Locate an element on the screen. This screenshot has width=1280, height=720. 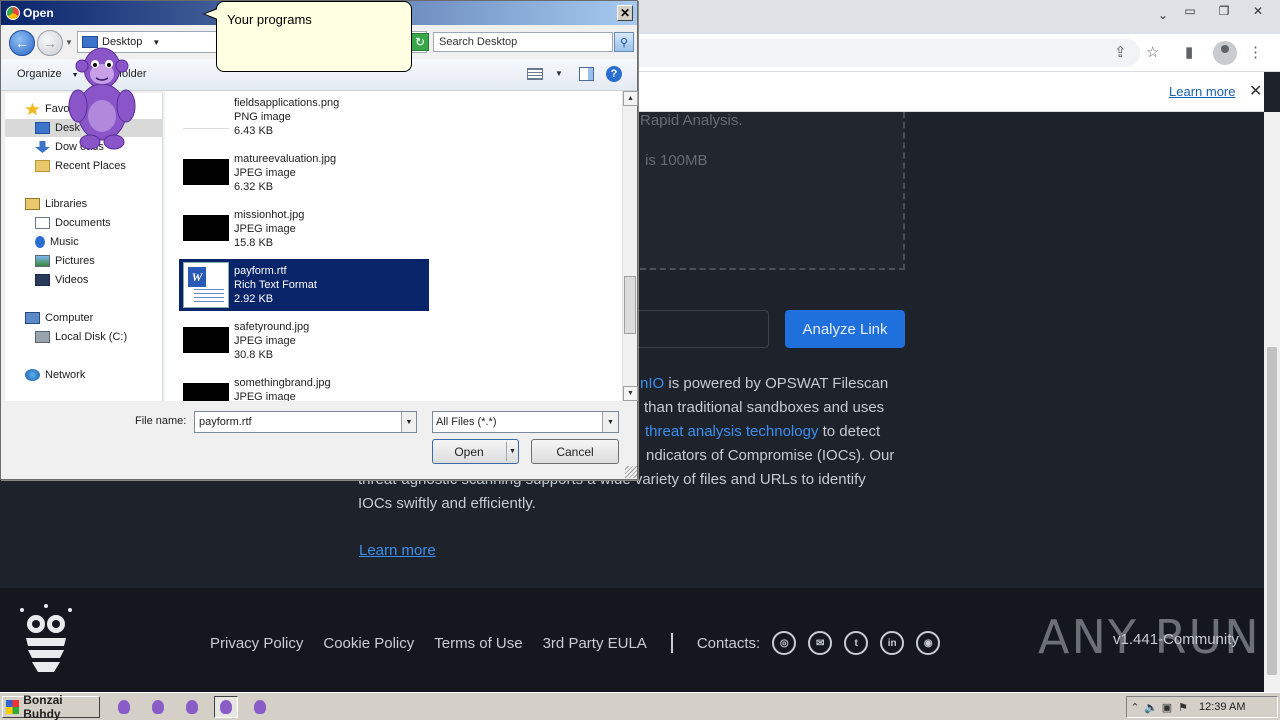
restore-icon: ❐ is located at coordinates (1224, 11).